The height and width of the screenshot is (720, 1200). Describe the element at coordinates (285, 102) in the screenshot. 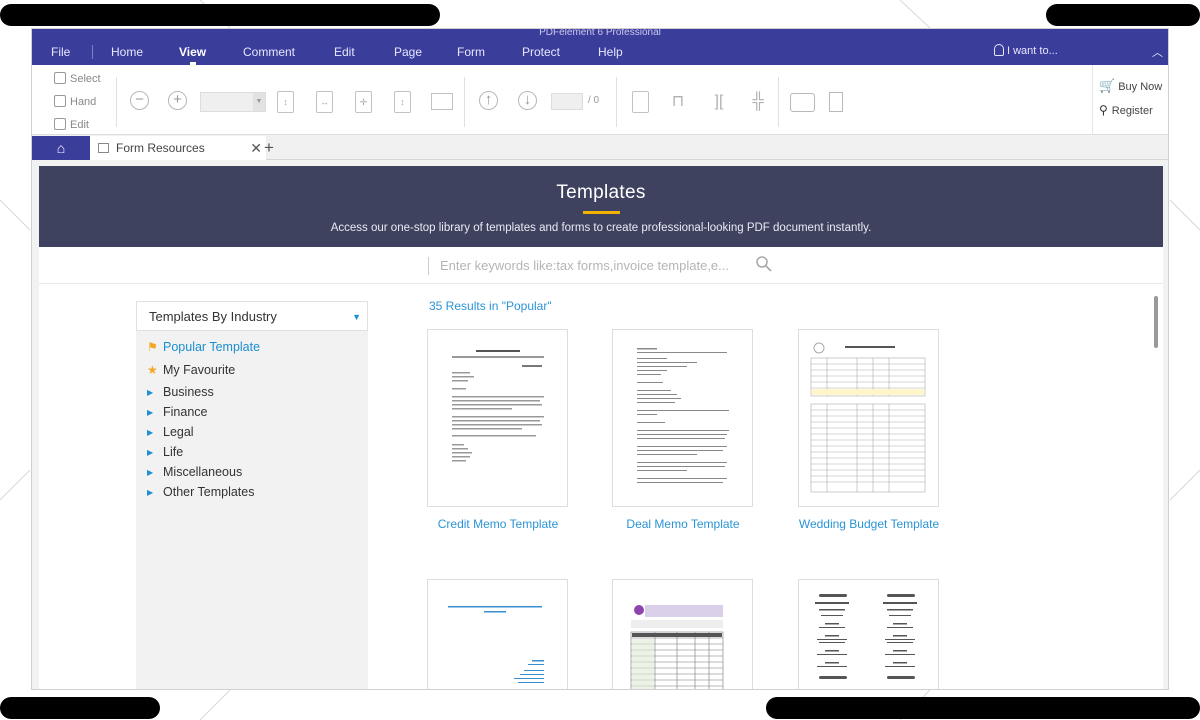

I see `actual-size-icon: ↕` at that location.